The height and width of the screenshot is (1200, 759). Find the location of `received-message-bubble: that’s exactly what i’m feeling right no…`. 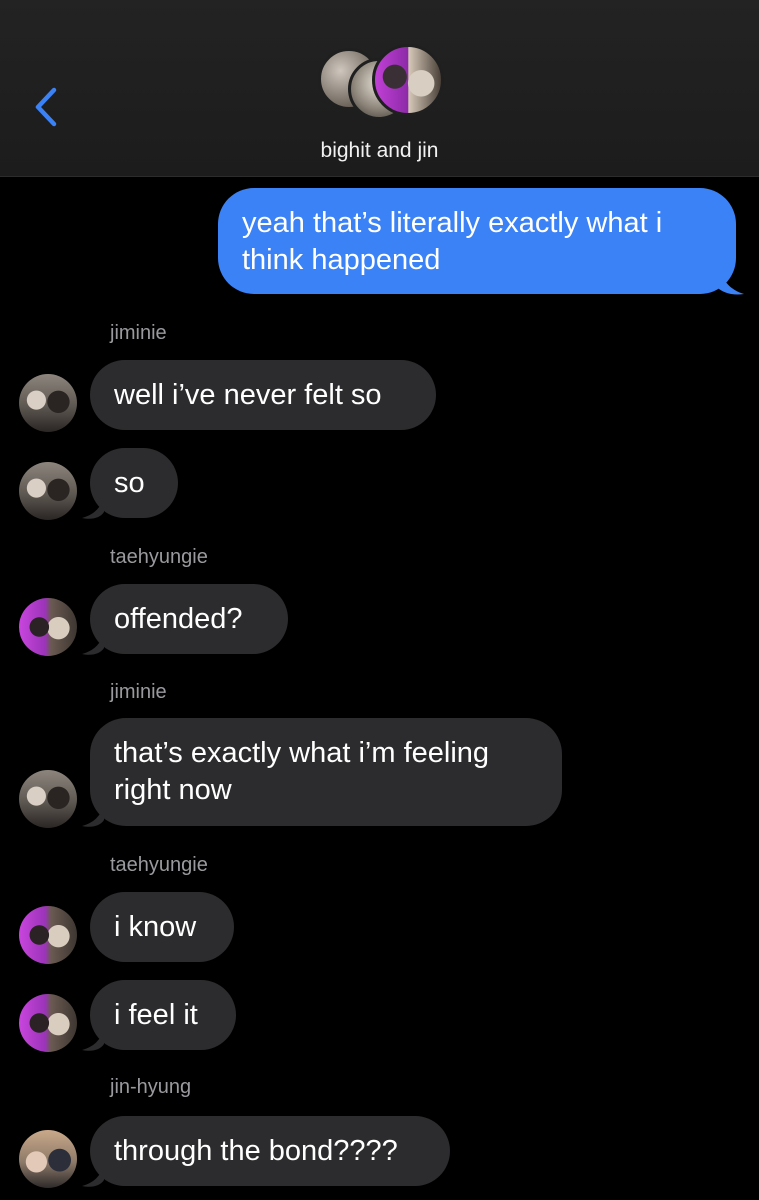

received-message-bubble: that’s exactly what i’m feeling right no… is located at coordinates (326, 772).